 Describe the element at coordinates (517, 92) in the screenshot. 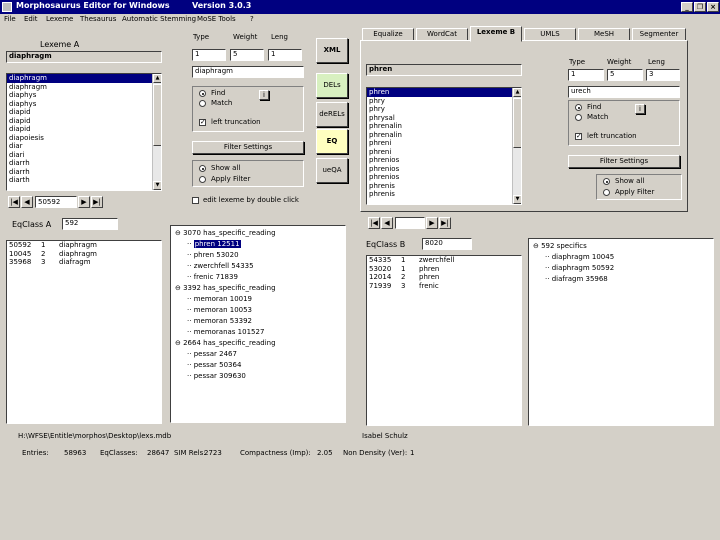

I see `scroll-up-icon: ▲` at that location.